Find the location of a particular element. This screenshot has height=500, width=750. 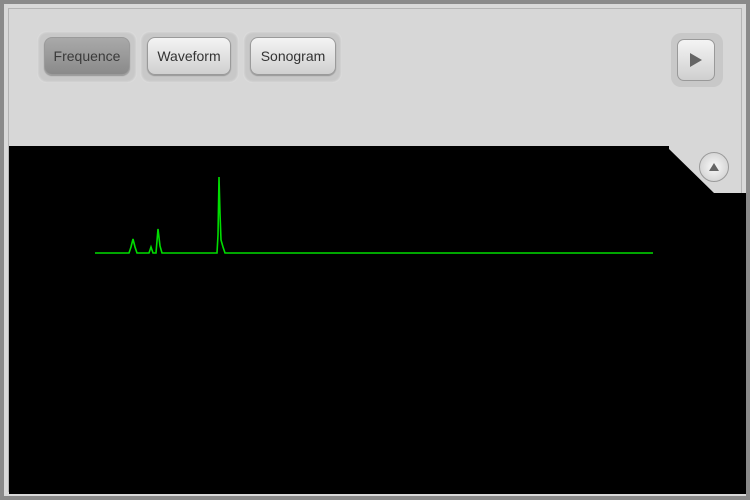

tab-waveform-wrap: Waveform is located at coordinates (189, 57).